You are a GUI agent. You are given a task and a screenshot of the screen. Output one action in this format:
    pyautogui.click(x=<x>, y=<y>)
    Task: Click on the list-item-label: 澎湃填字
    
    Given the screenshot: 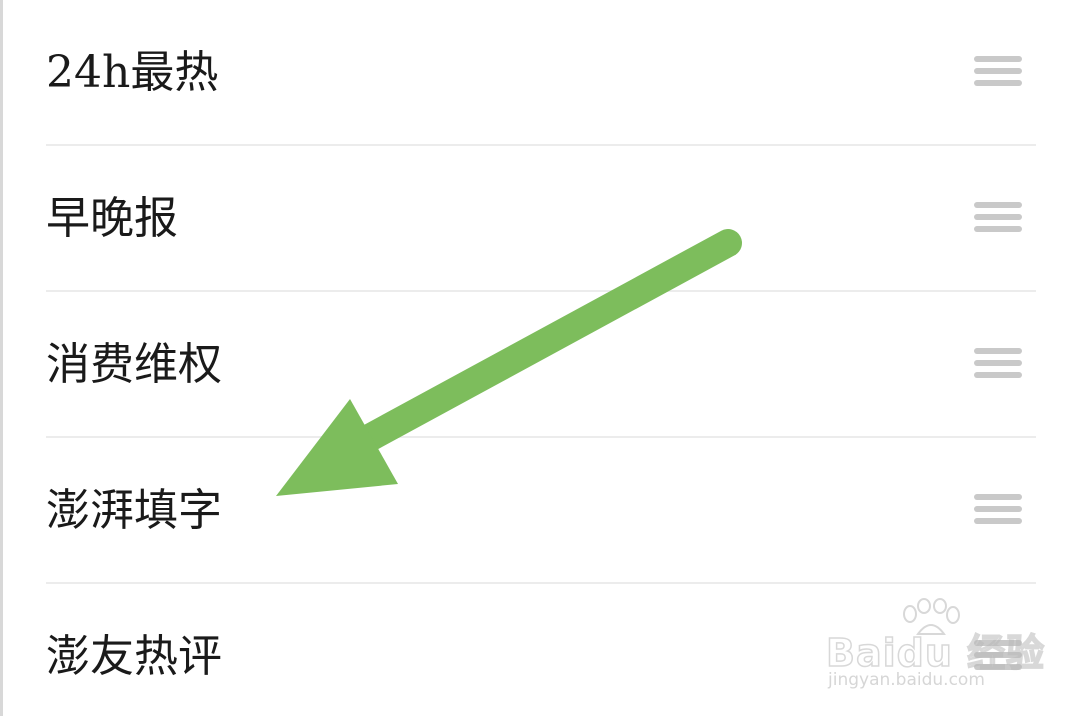 What is the action you would take?
    pyautogui.click(x=134, y=510)
    